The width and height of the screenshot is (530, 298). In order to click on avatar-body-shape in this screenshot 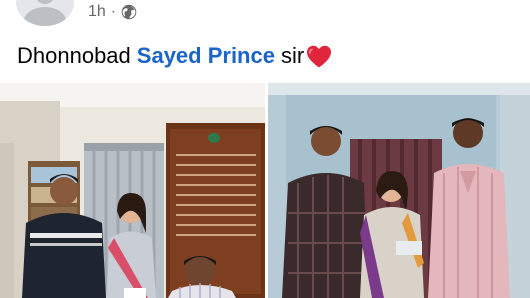, I will do `click(45, 16)`.